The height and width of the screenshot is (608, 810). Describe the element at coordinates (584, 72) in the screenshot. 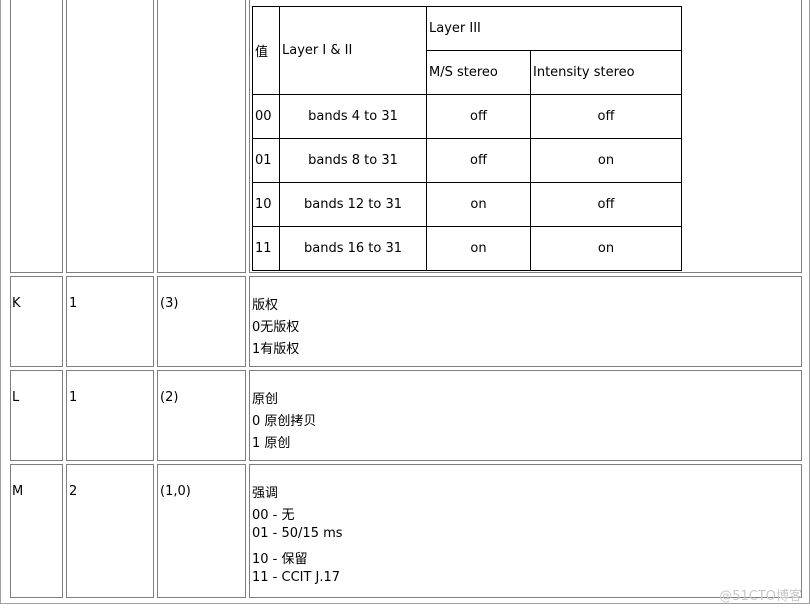

I see `header-intensity-label: Intensity stereo` at that location.